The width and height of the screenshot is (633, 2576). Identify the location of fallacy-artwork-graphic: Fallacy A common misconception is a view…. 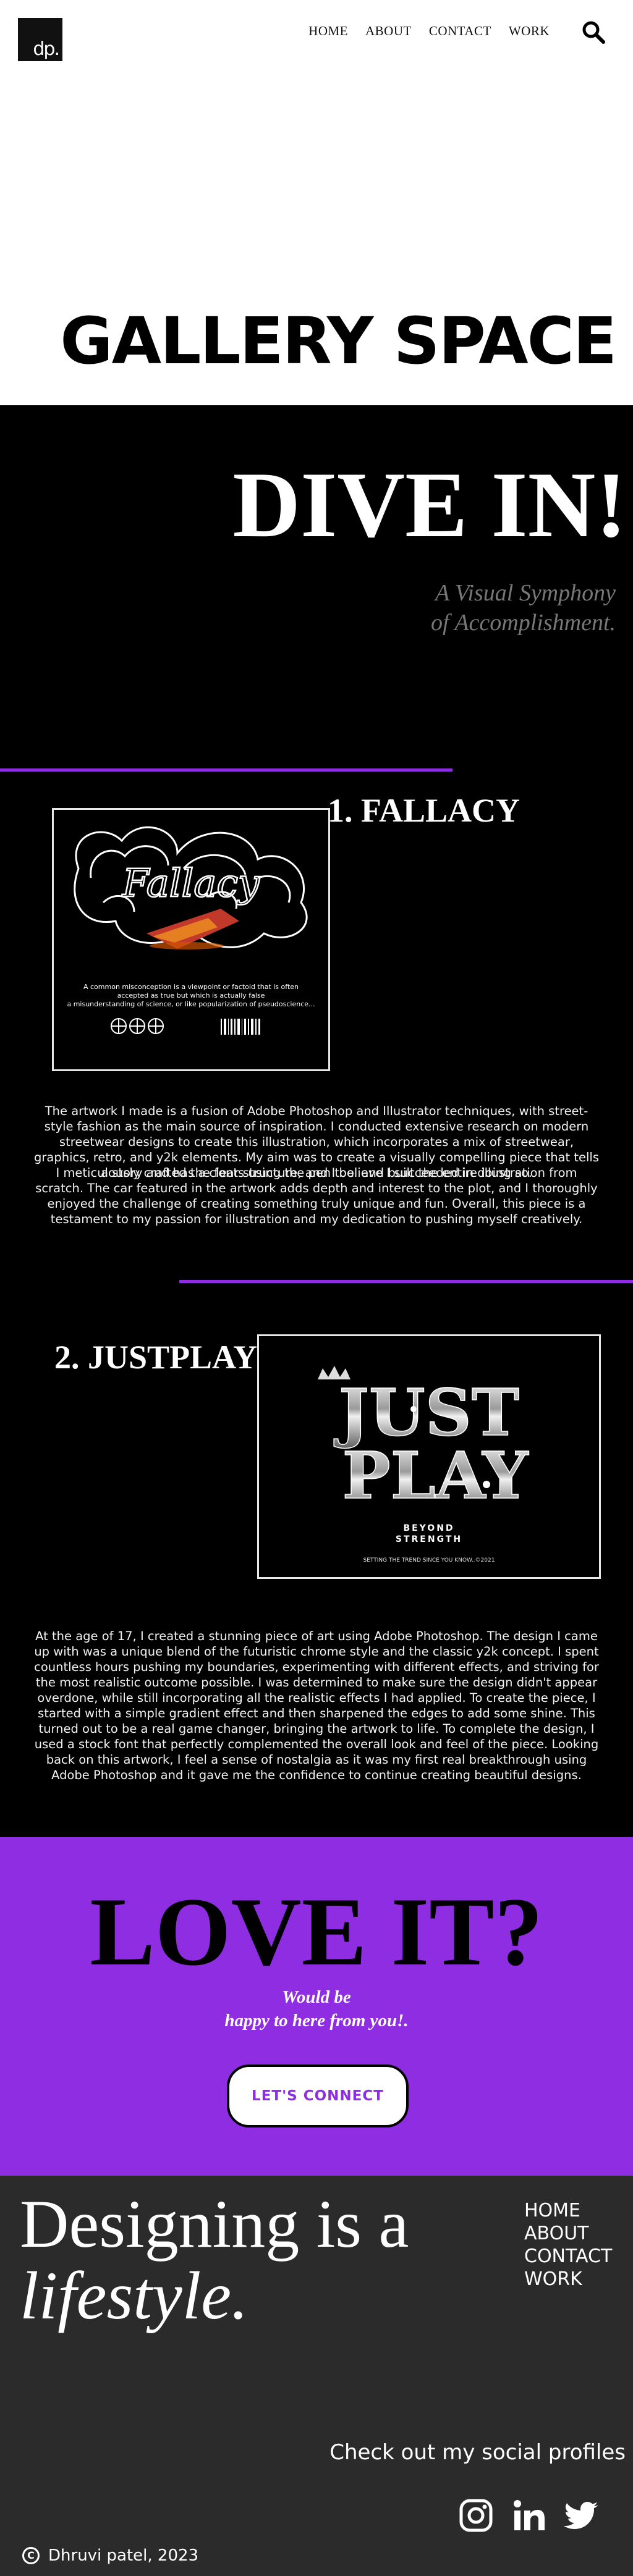
(191, 930).